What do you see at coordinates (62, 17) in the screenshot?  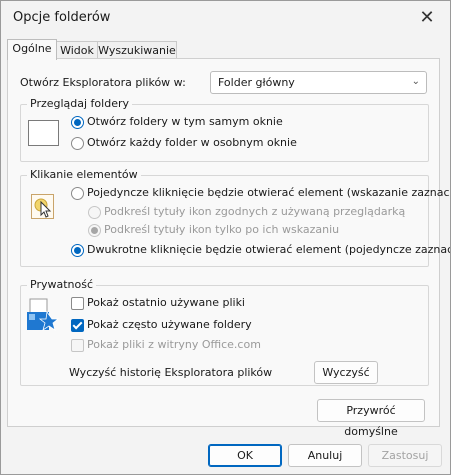 I see `window-title: Opcje folderów` at bounding box center [62, 17].